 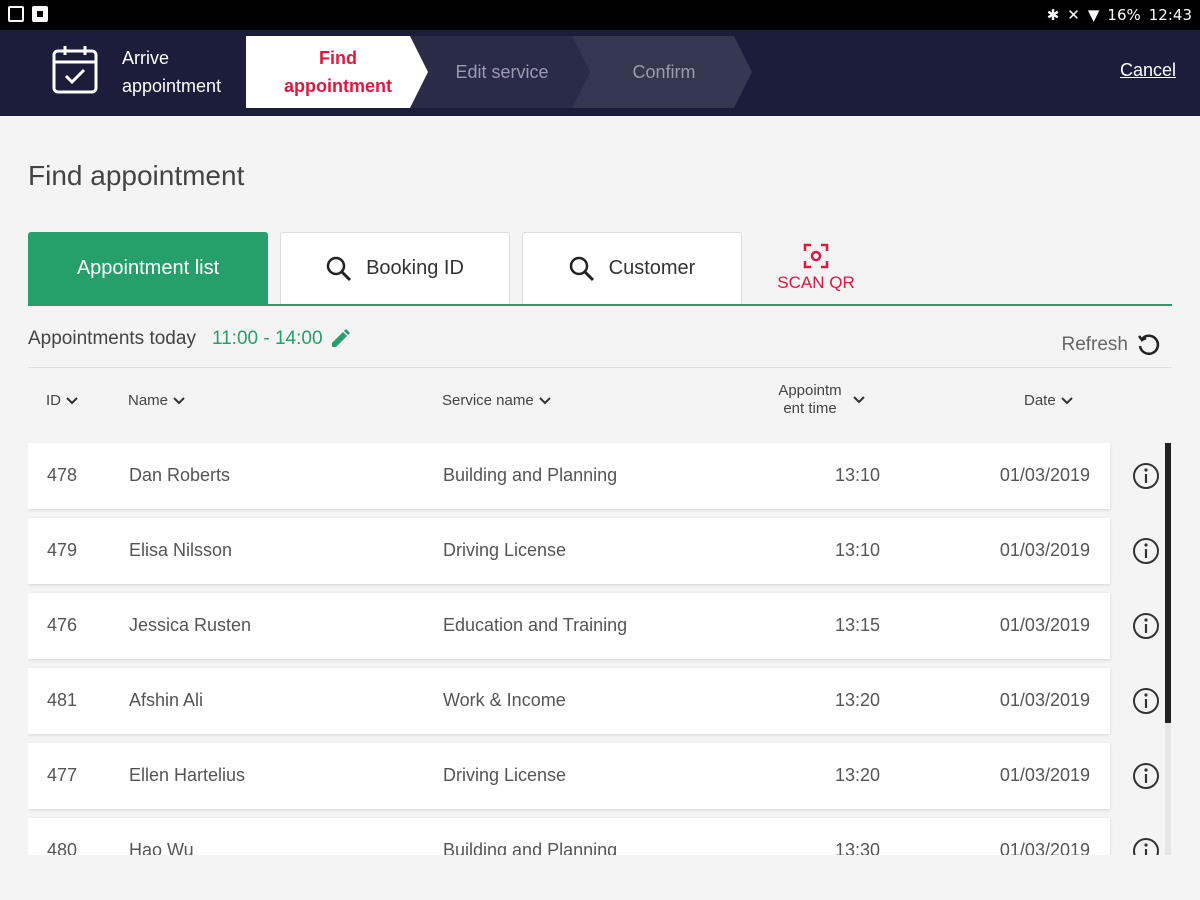 I want to click on mute-icon: ✕, so click(x=1073, y=15).